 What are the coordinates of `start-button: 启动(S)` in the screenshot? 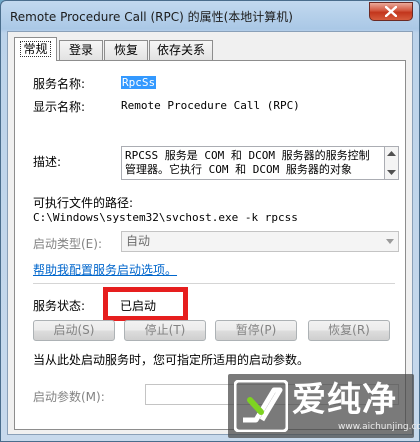 It's located at (74, 330).